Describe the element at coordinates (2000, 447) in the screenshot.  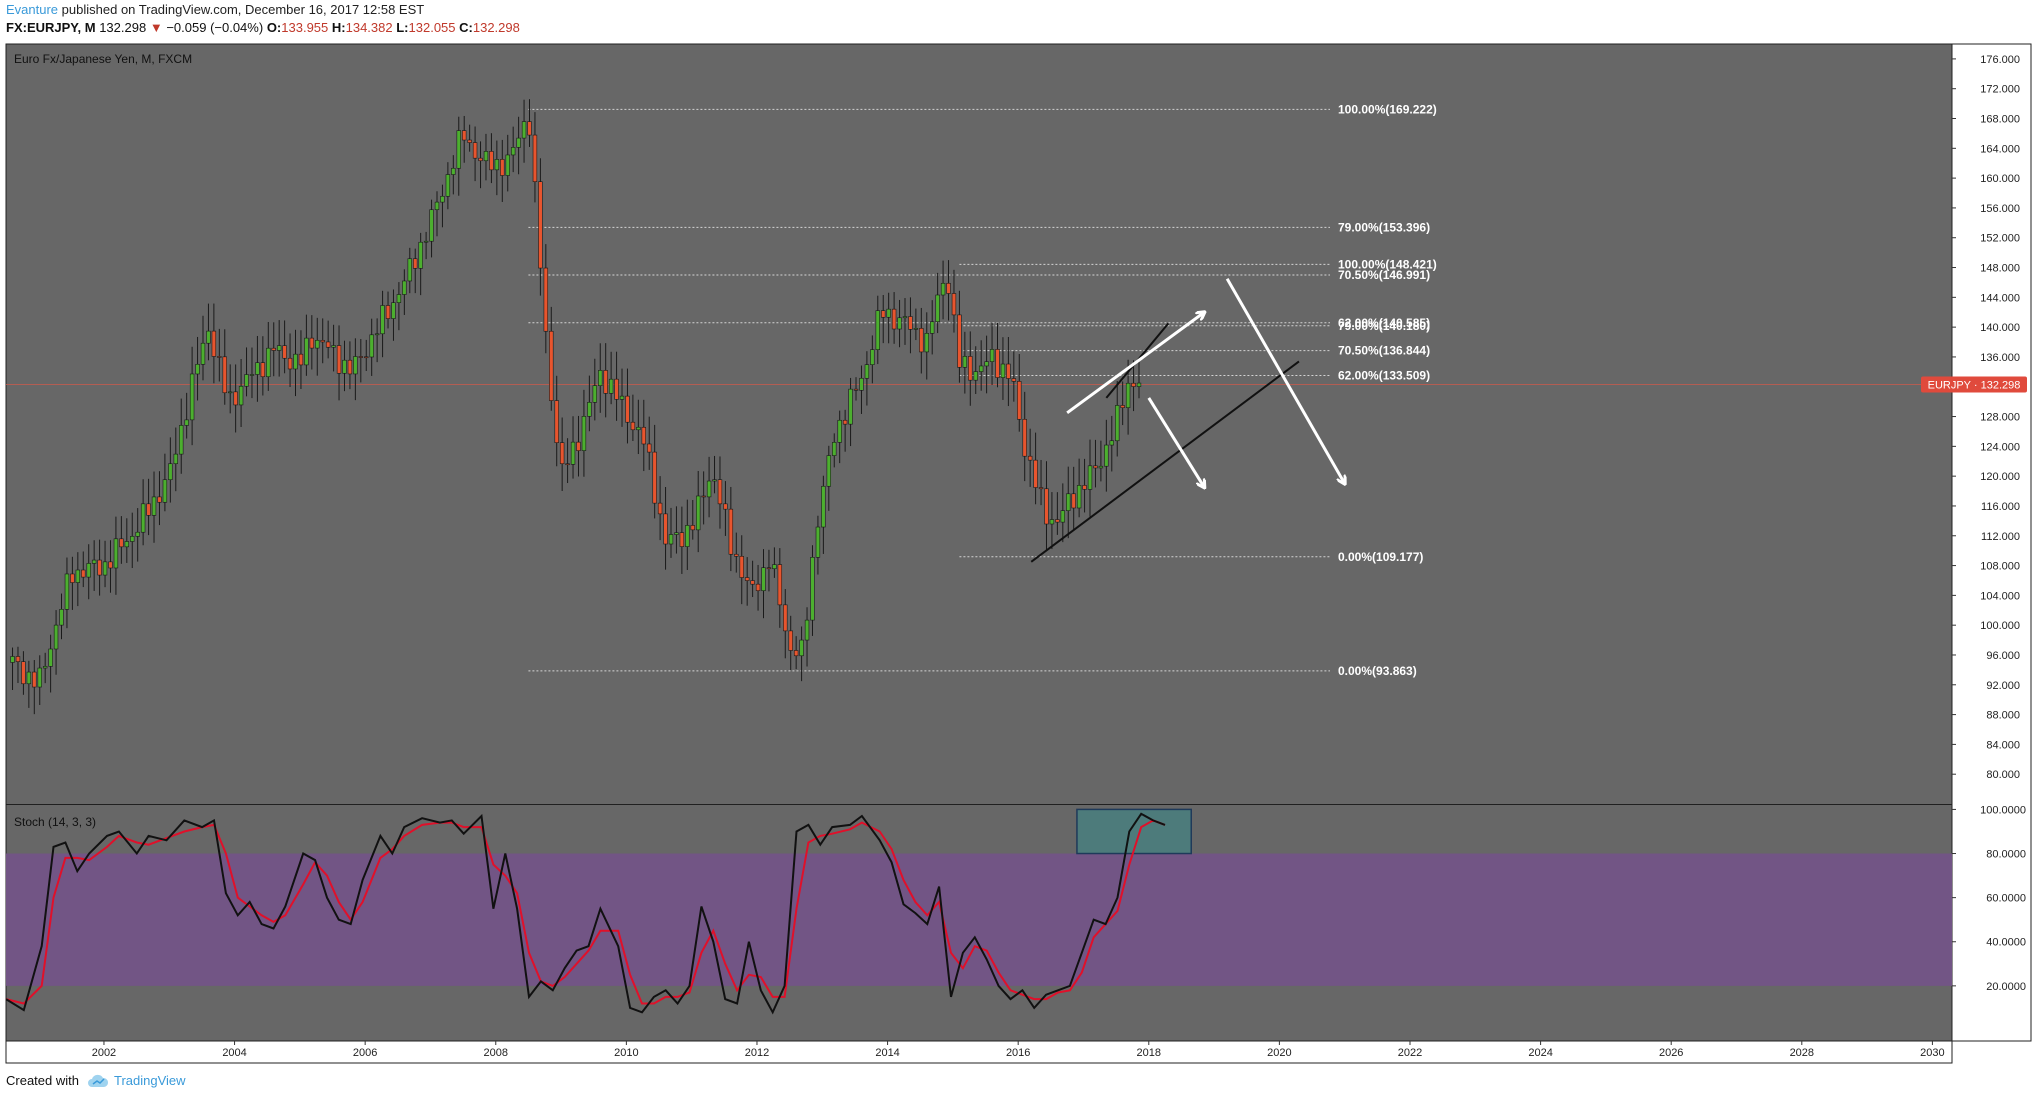
I see `price-tick-label: 124.000` at that location.